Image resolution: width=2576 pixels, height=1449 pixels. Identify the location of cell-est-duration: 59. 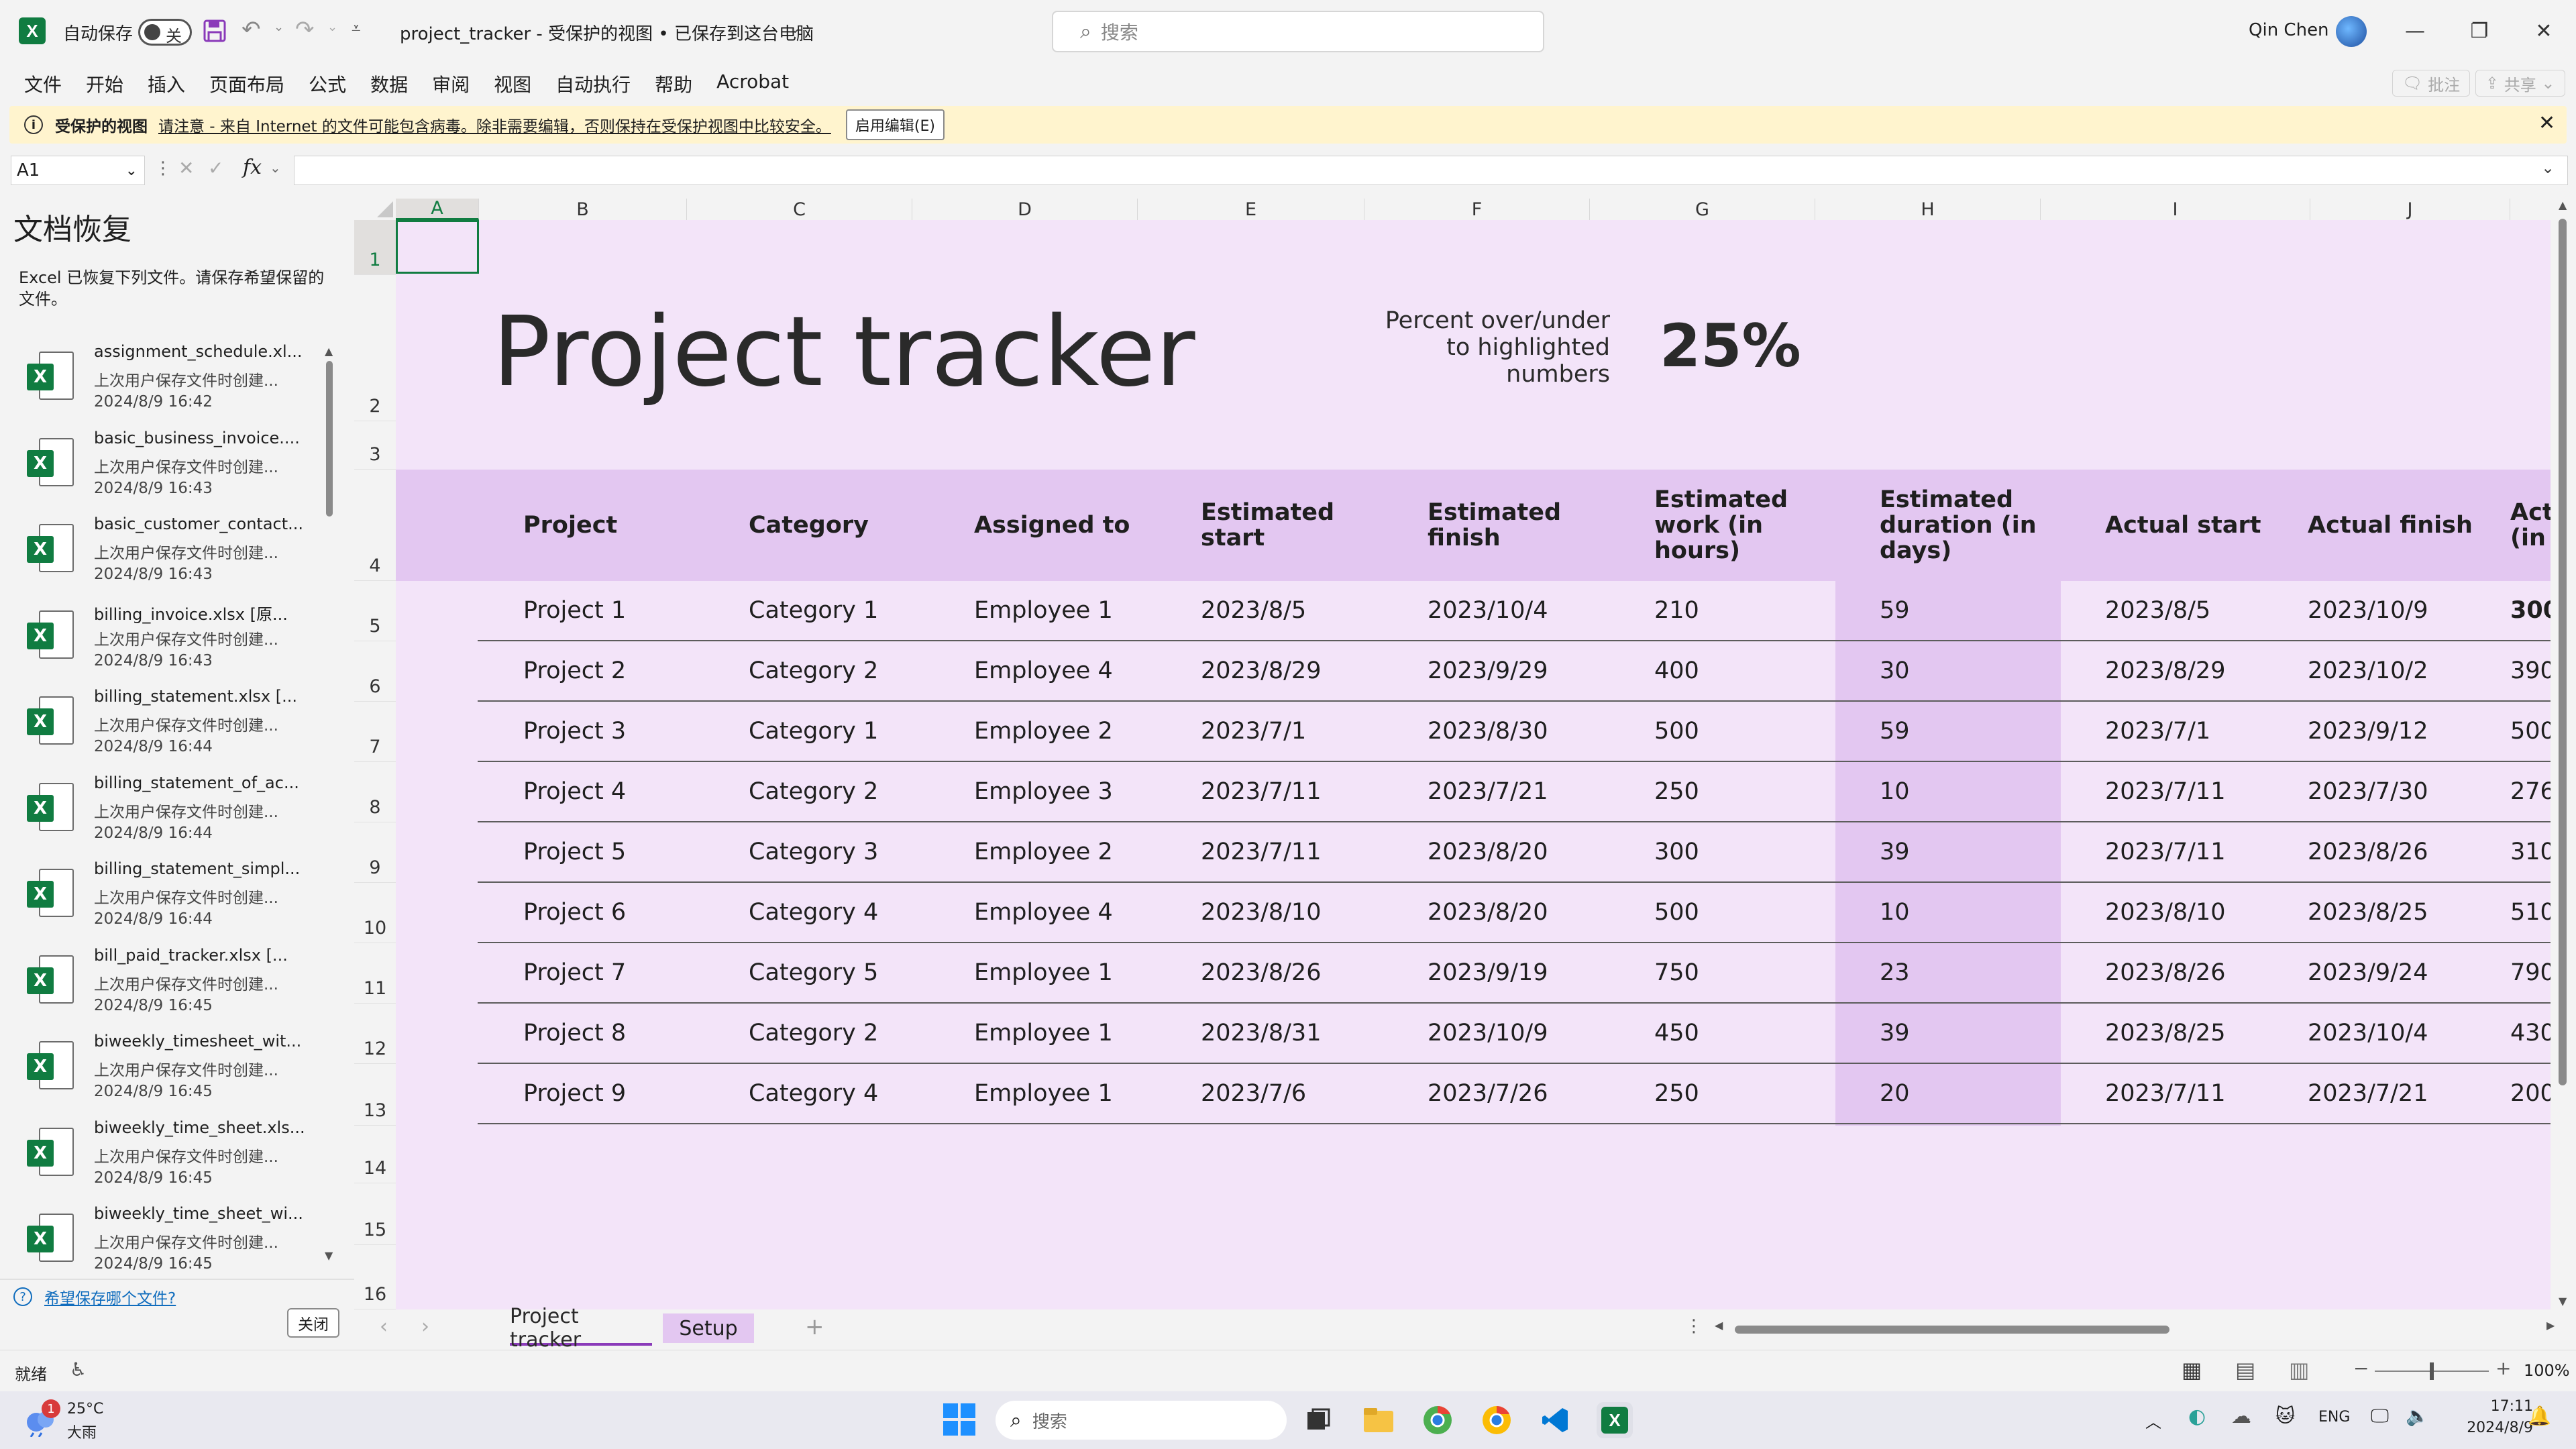
(1895, 731).